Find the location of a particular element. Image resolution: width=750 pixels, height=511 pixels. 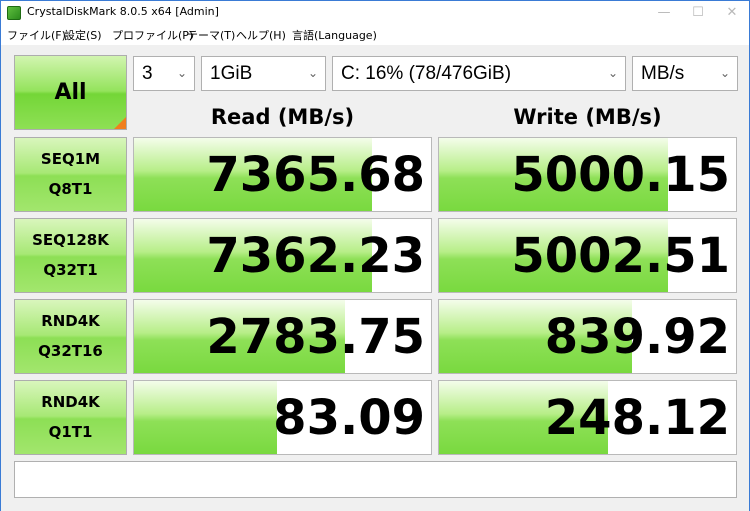

read-value: 7365.68 is located at coordinates (315, 175).